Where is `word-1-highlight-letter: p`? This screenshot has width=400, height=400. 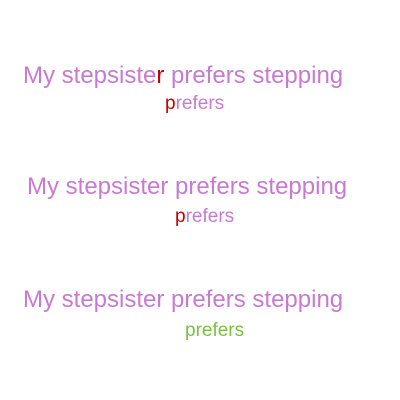
word-1-highlight-letter: p is located at coordinates (170, 103).